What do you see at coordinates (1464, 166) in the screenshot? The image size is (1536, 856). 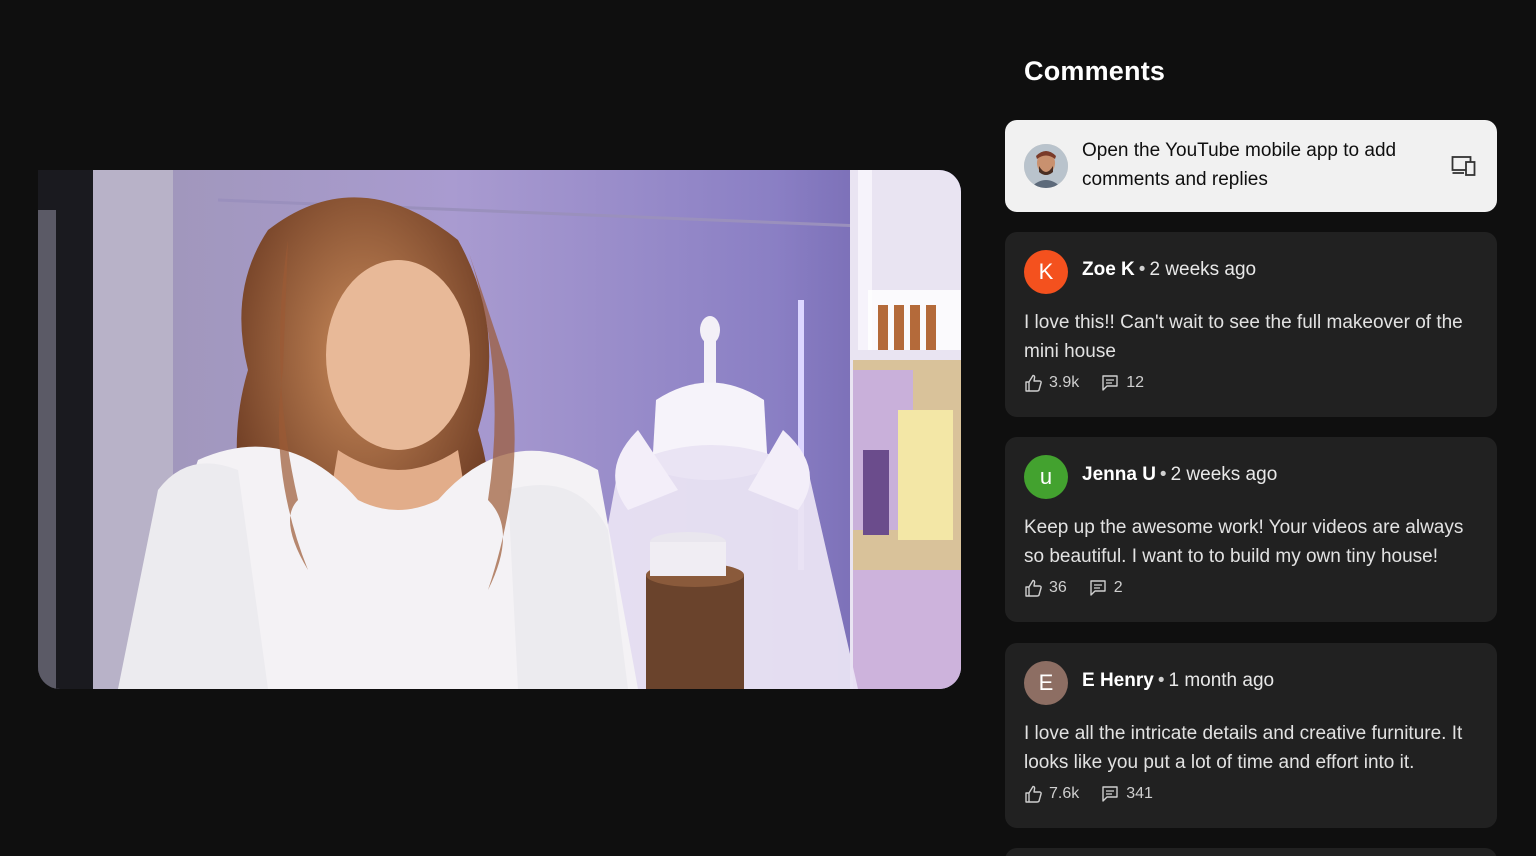 I see `devices-icon` at bounding box center [1464, 166].